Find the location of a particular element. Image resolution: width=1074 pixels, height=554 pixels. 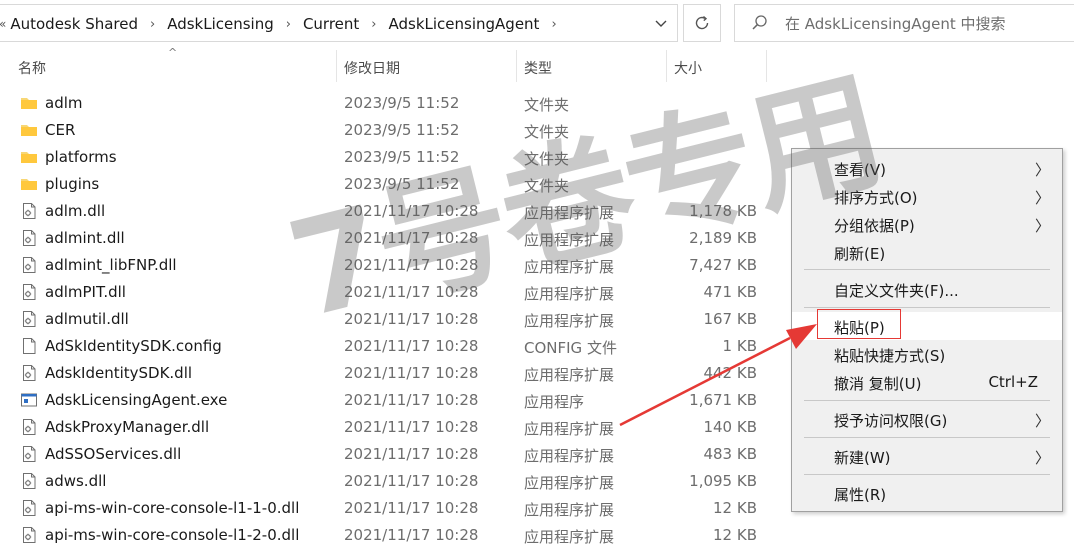

file-type: CONFIG 文件 is located at coordinates (570, 348).